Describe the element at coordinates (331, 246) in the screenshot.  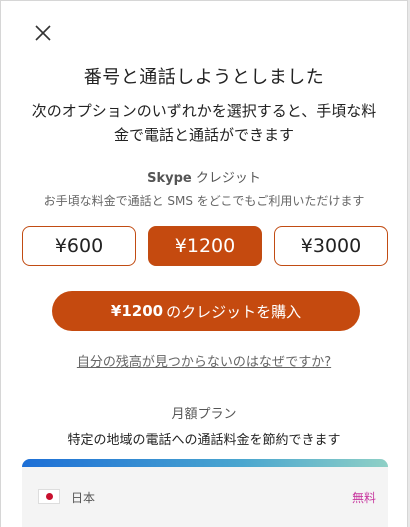
I see `amount-option-3000: ¥3000` at that location.